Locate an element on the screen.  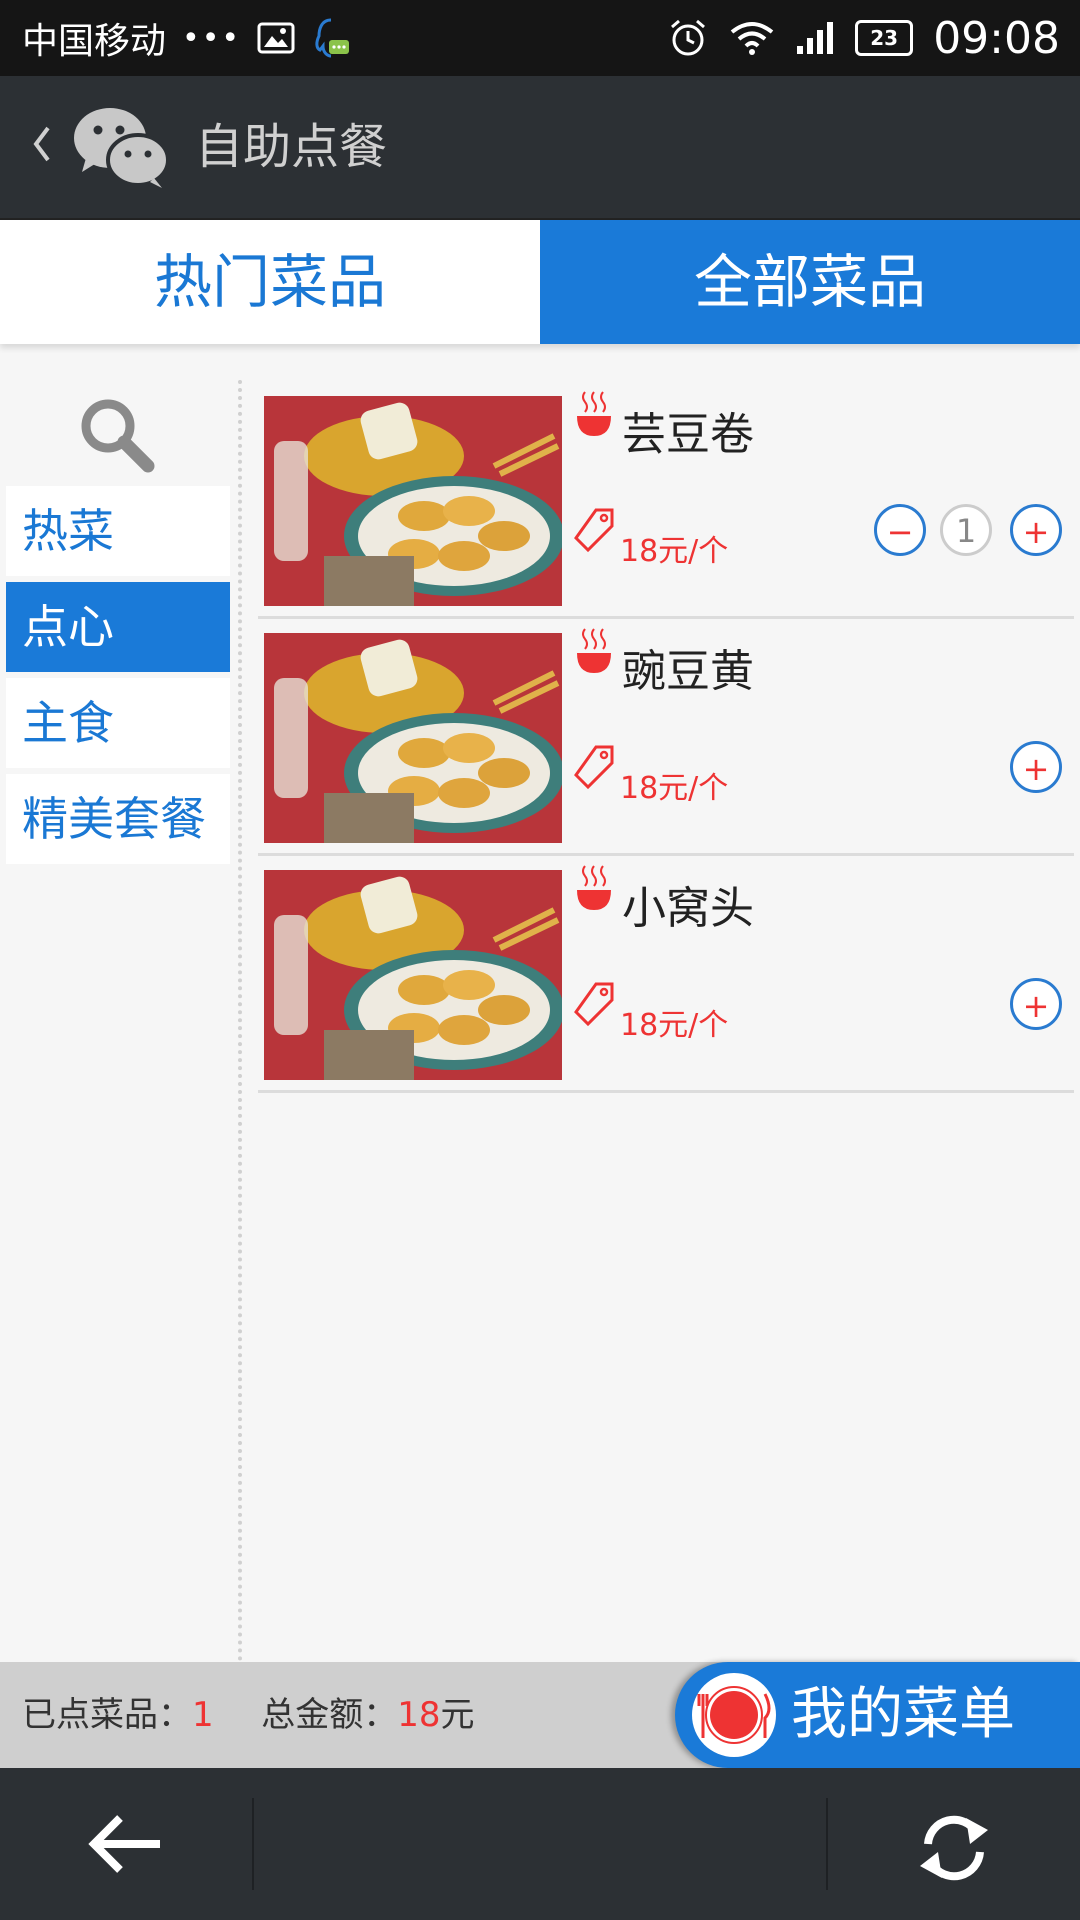
quantity-value: 1 is located at coordinates (966, 530).